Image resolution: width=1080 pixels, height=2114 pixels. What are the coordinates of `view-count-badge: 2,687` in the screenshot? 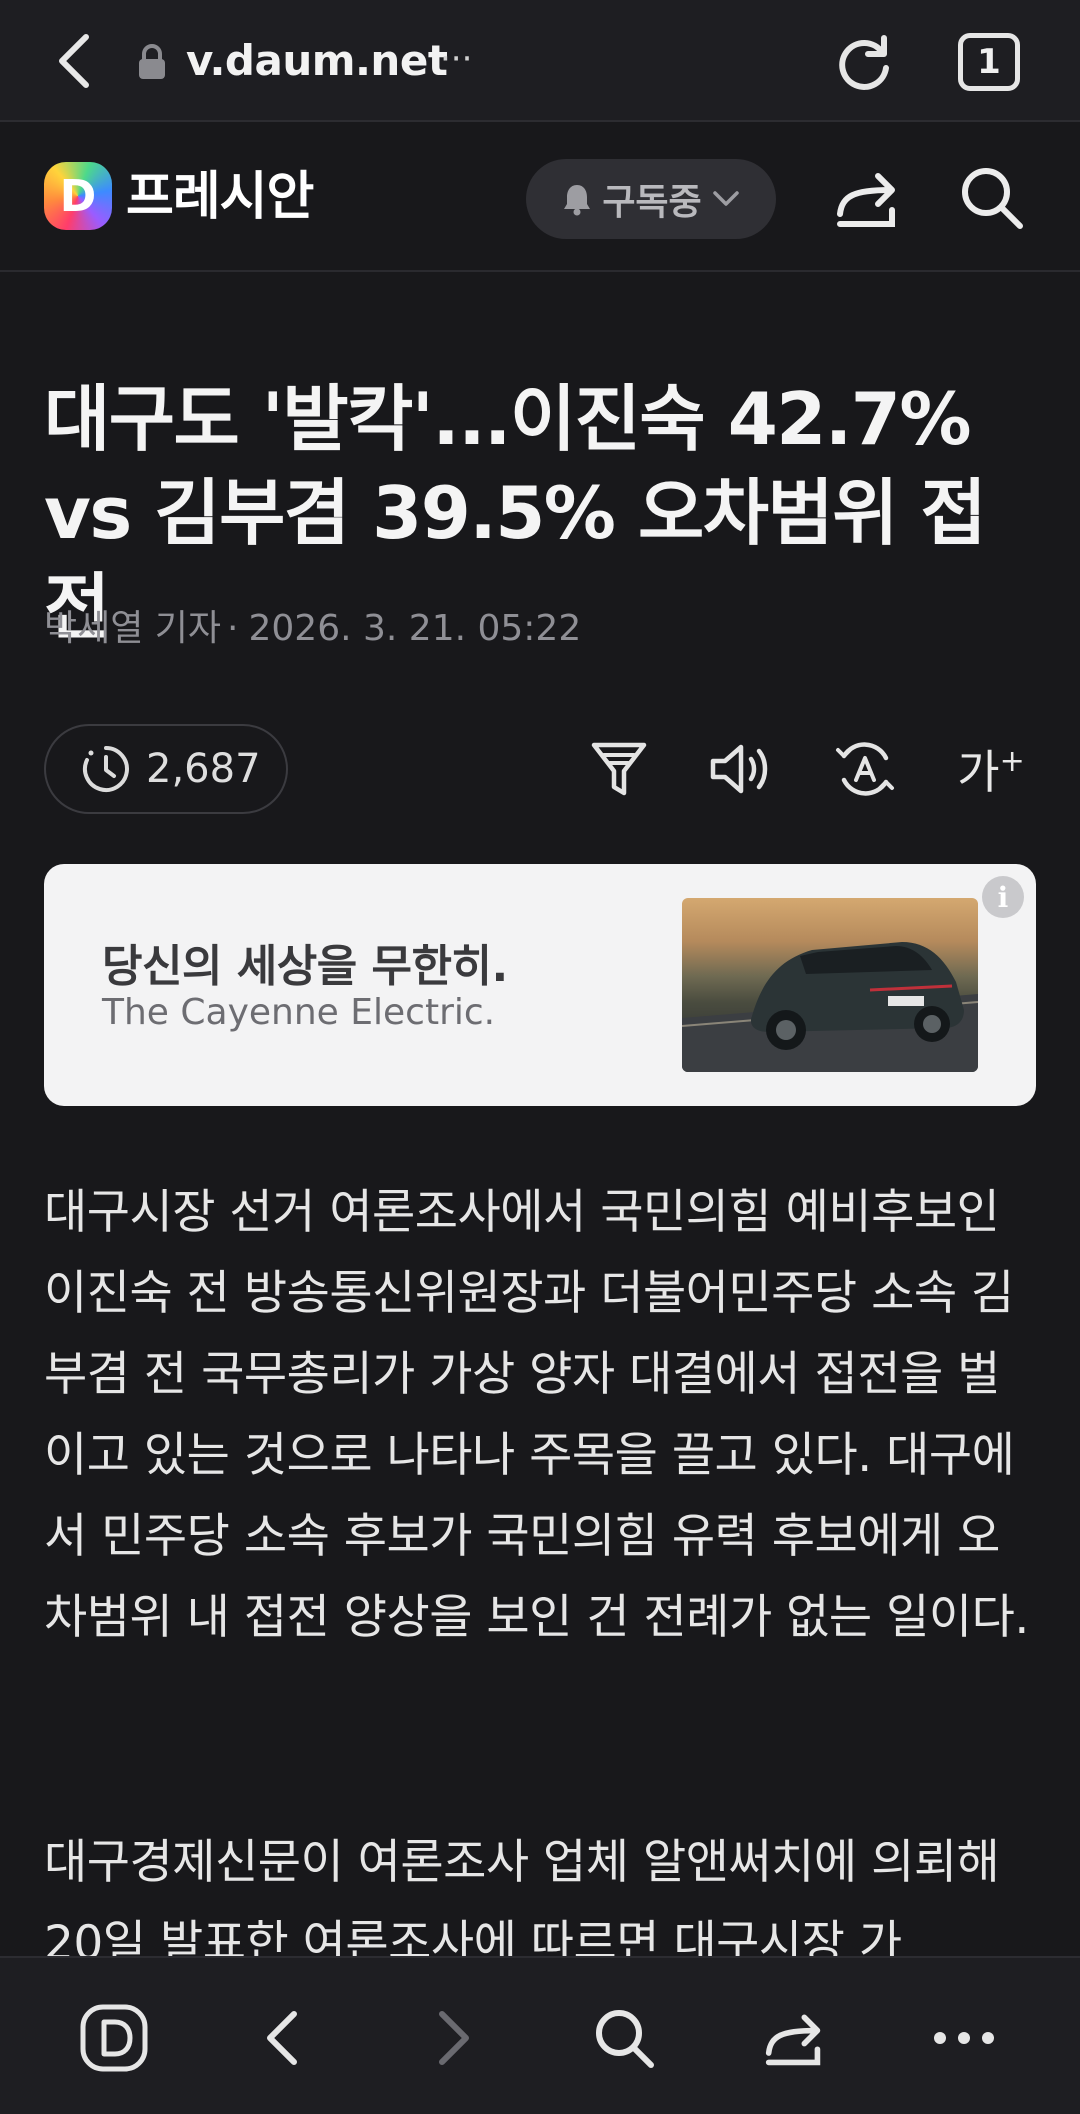 It's located at (166, 769).